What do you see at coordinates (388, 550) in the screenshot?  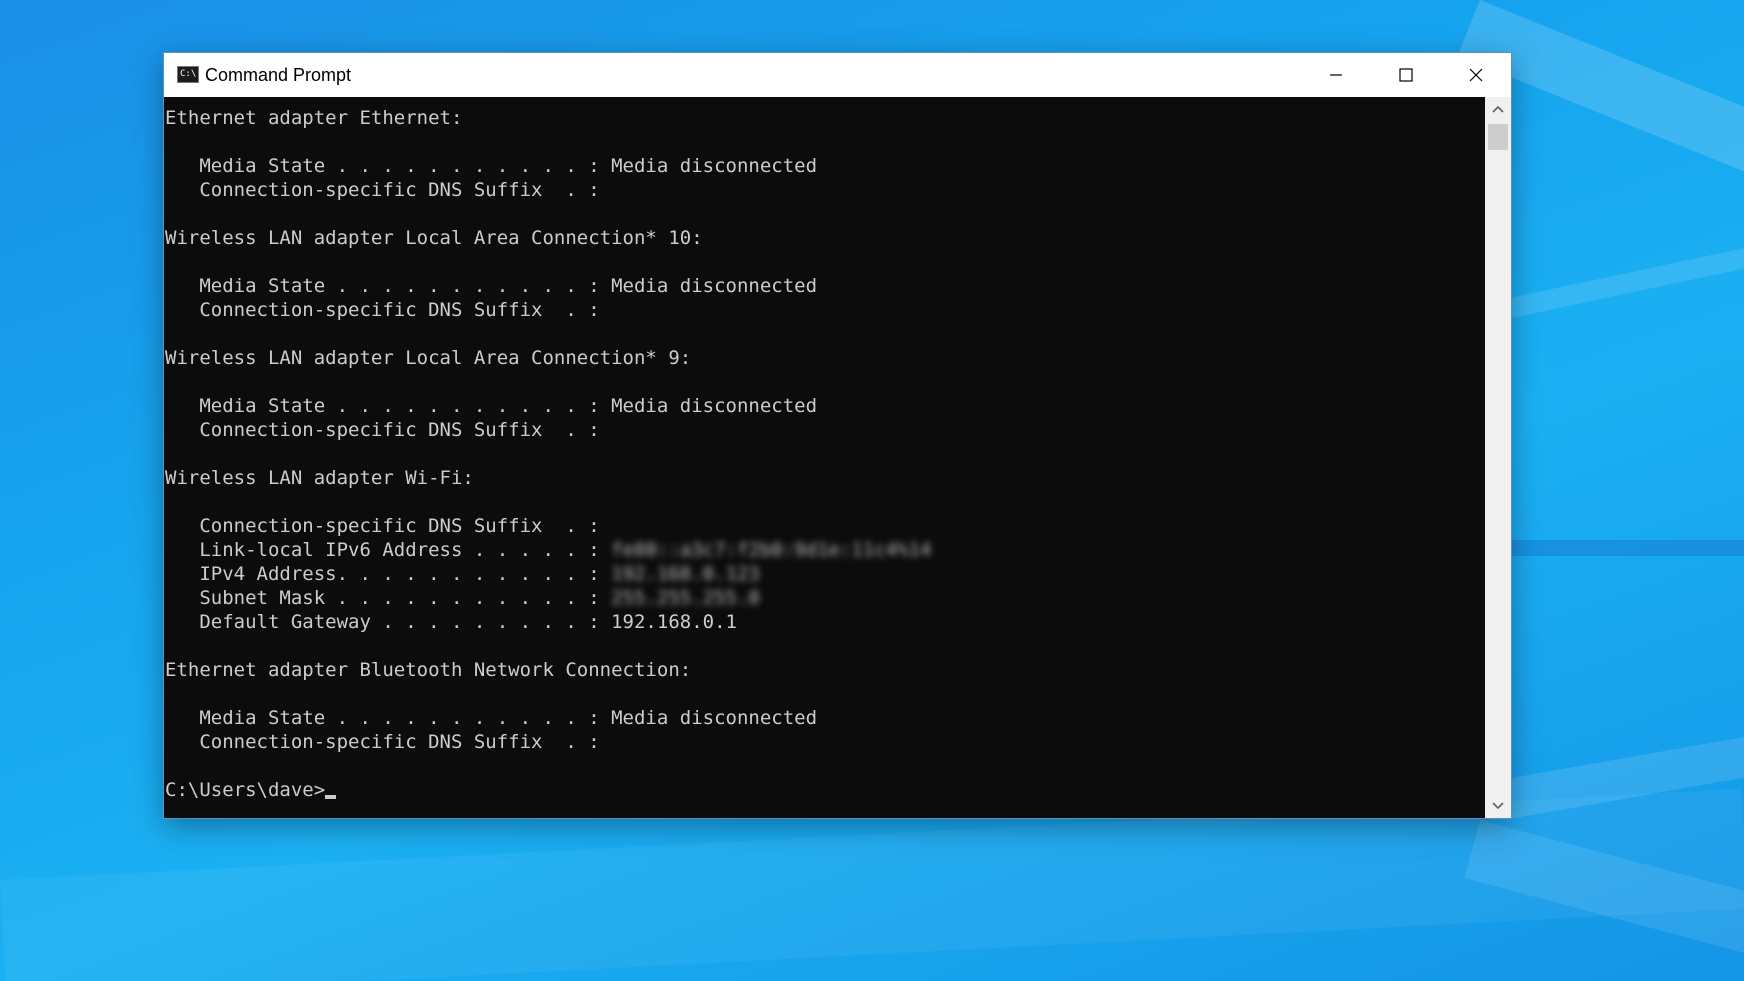 I see `console-line-text: Link-local IPv6 Address . . . . . :` at bounding box center [388, 550].